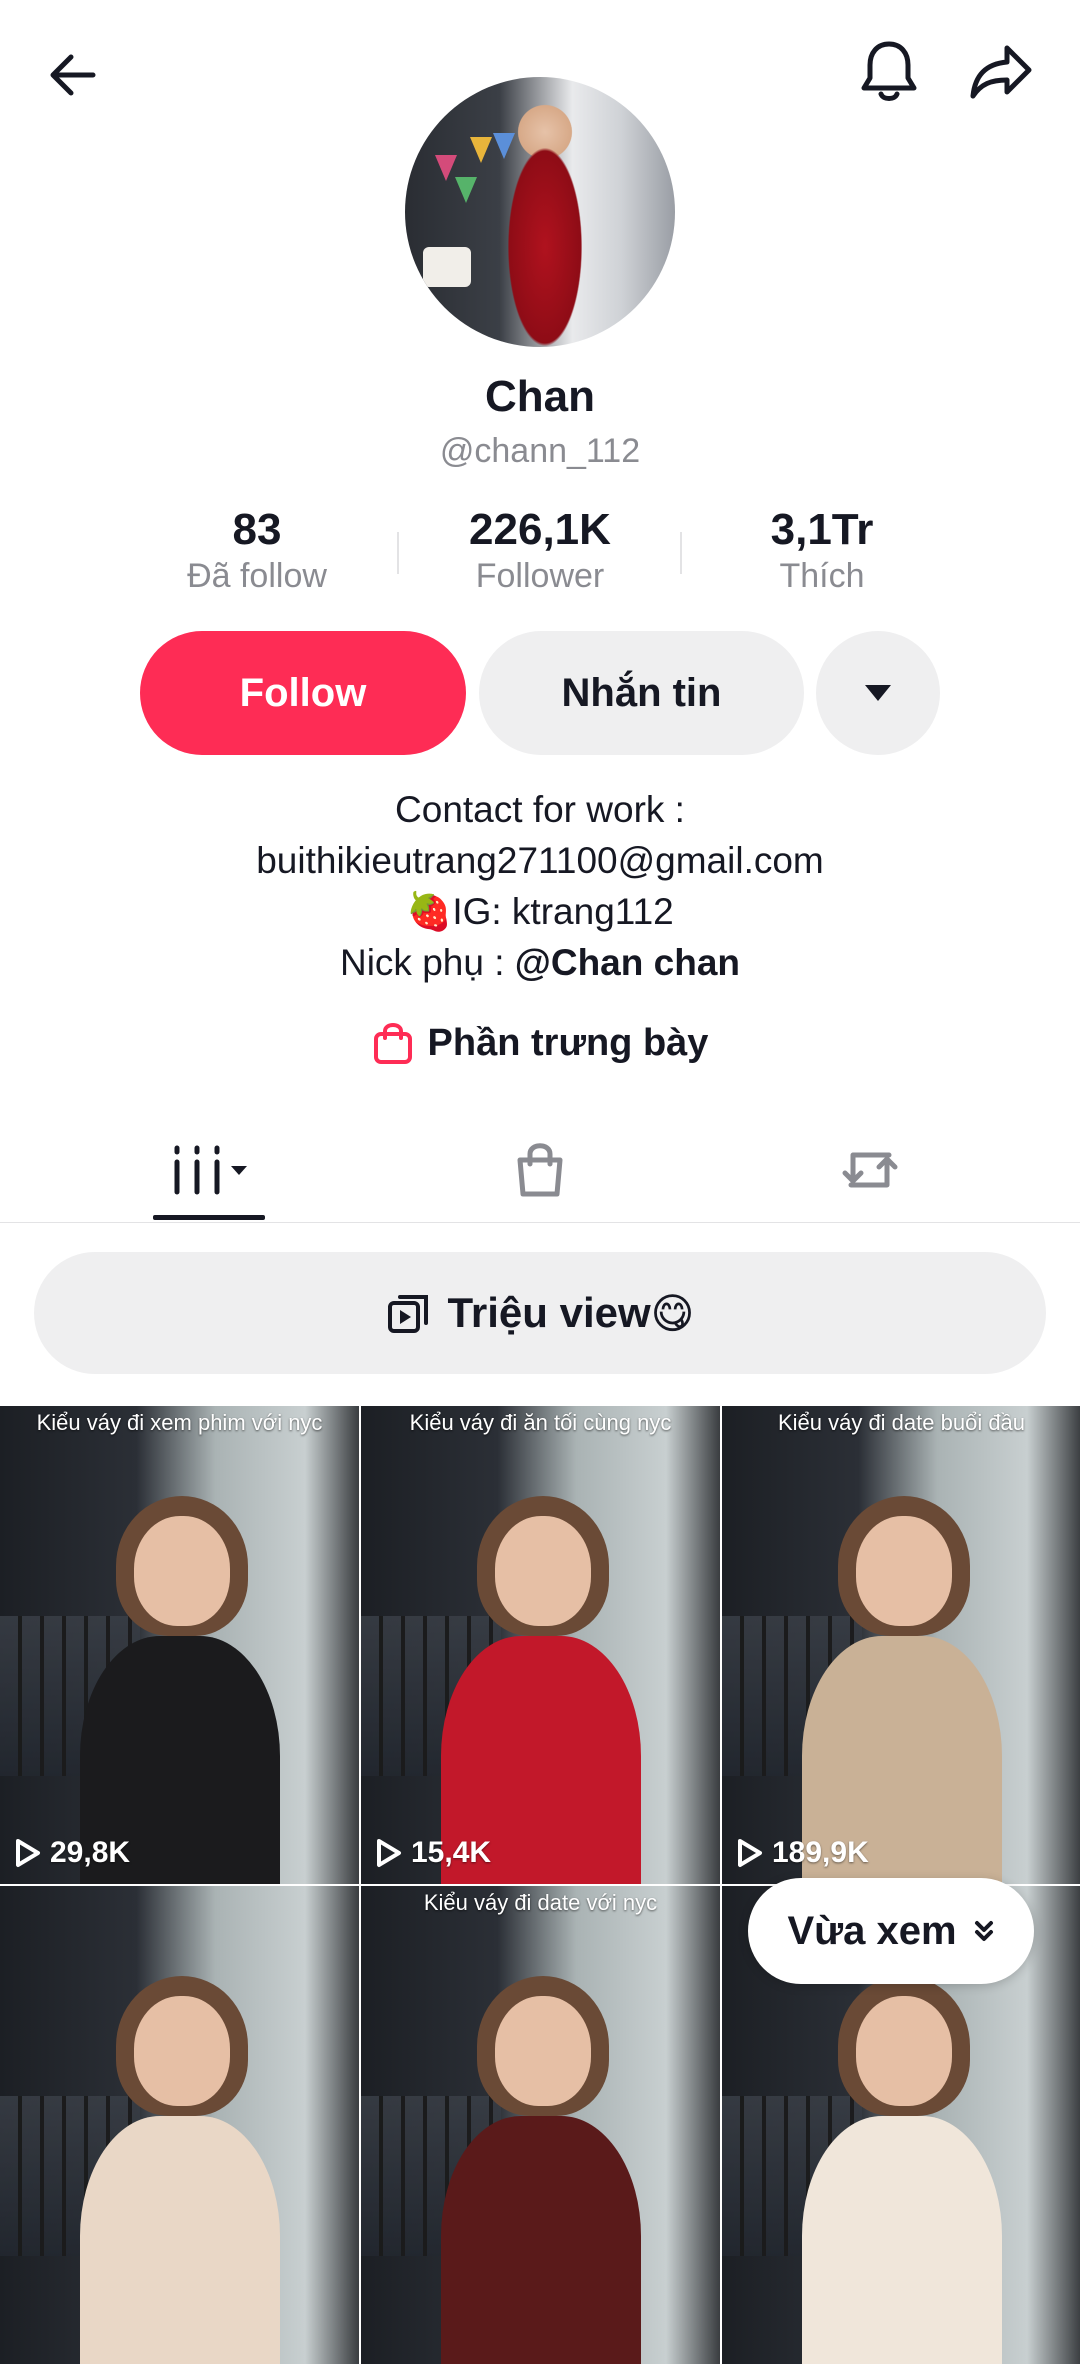 The width and height of the screenshot is (1080, 2364). I want to click on stat-label: Follower, so click(540, 576).